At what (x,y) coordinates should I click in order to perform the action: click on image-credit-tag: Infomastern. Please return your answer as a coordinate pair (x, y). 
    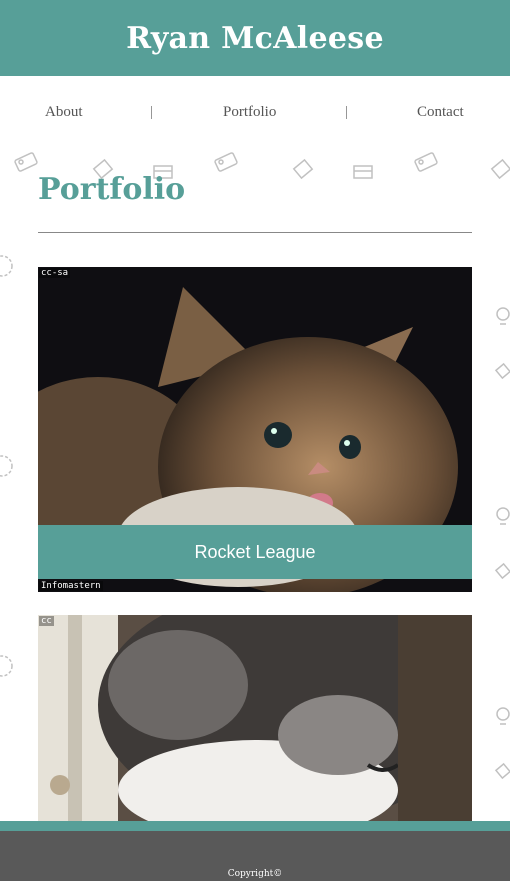
    Looking at the image, I should click on (71, 586).